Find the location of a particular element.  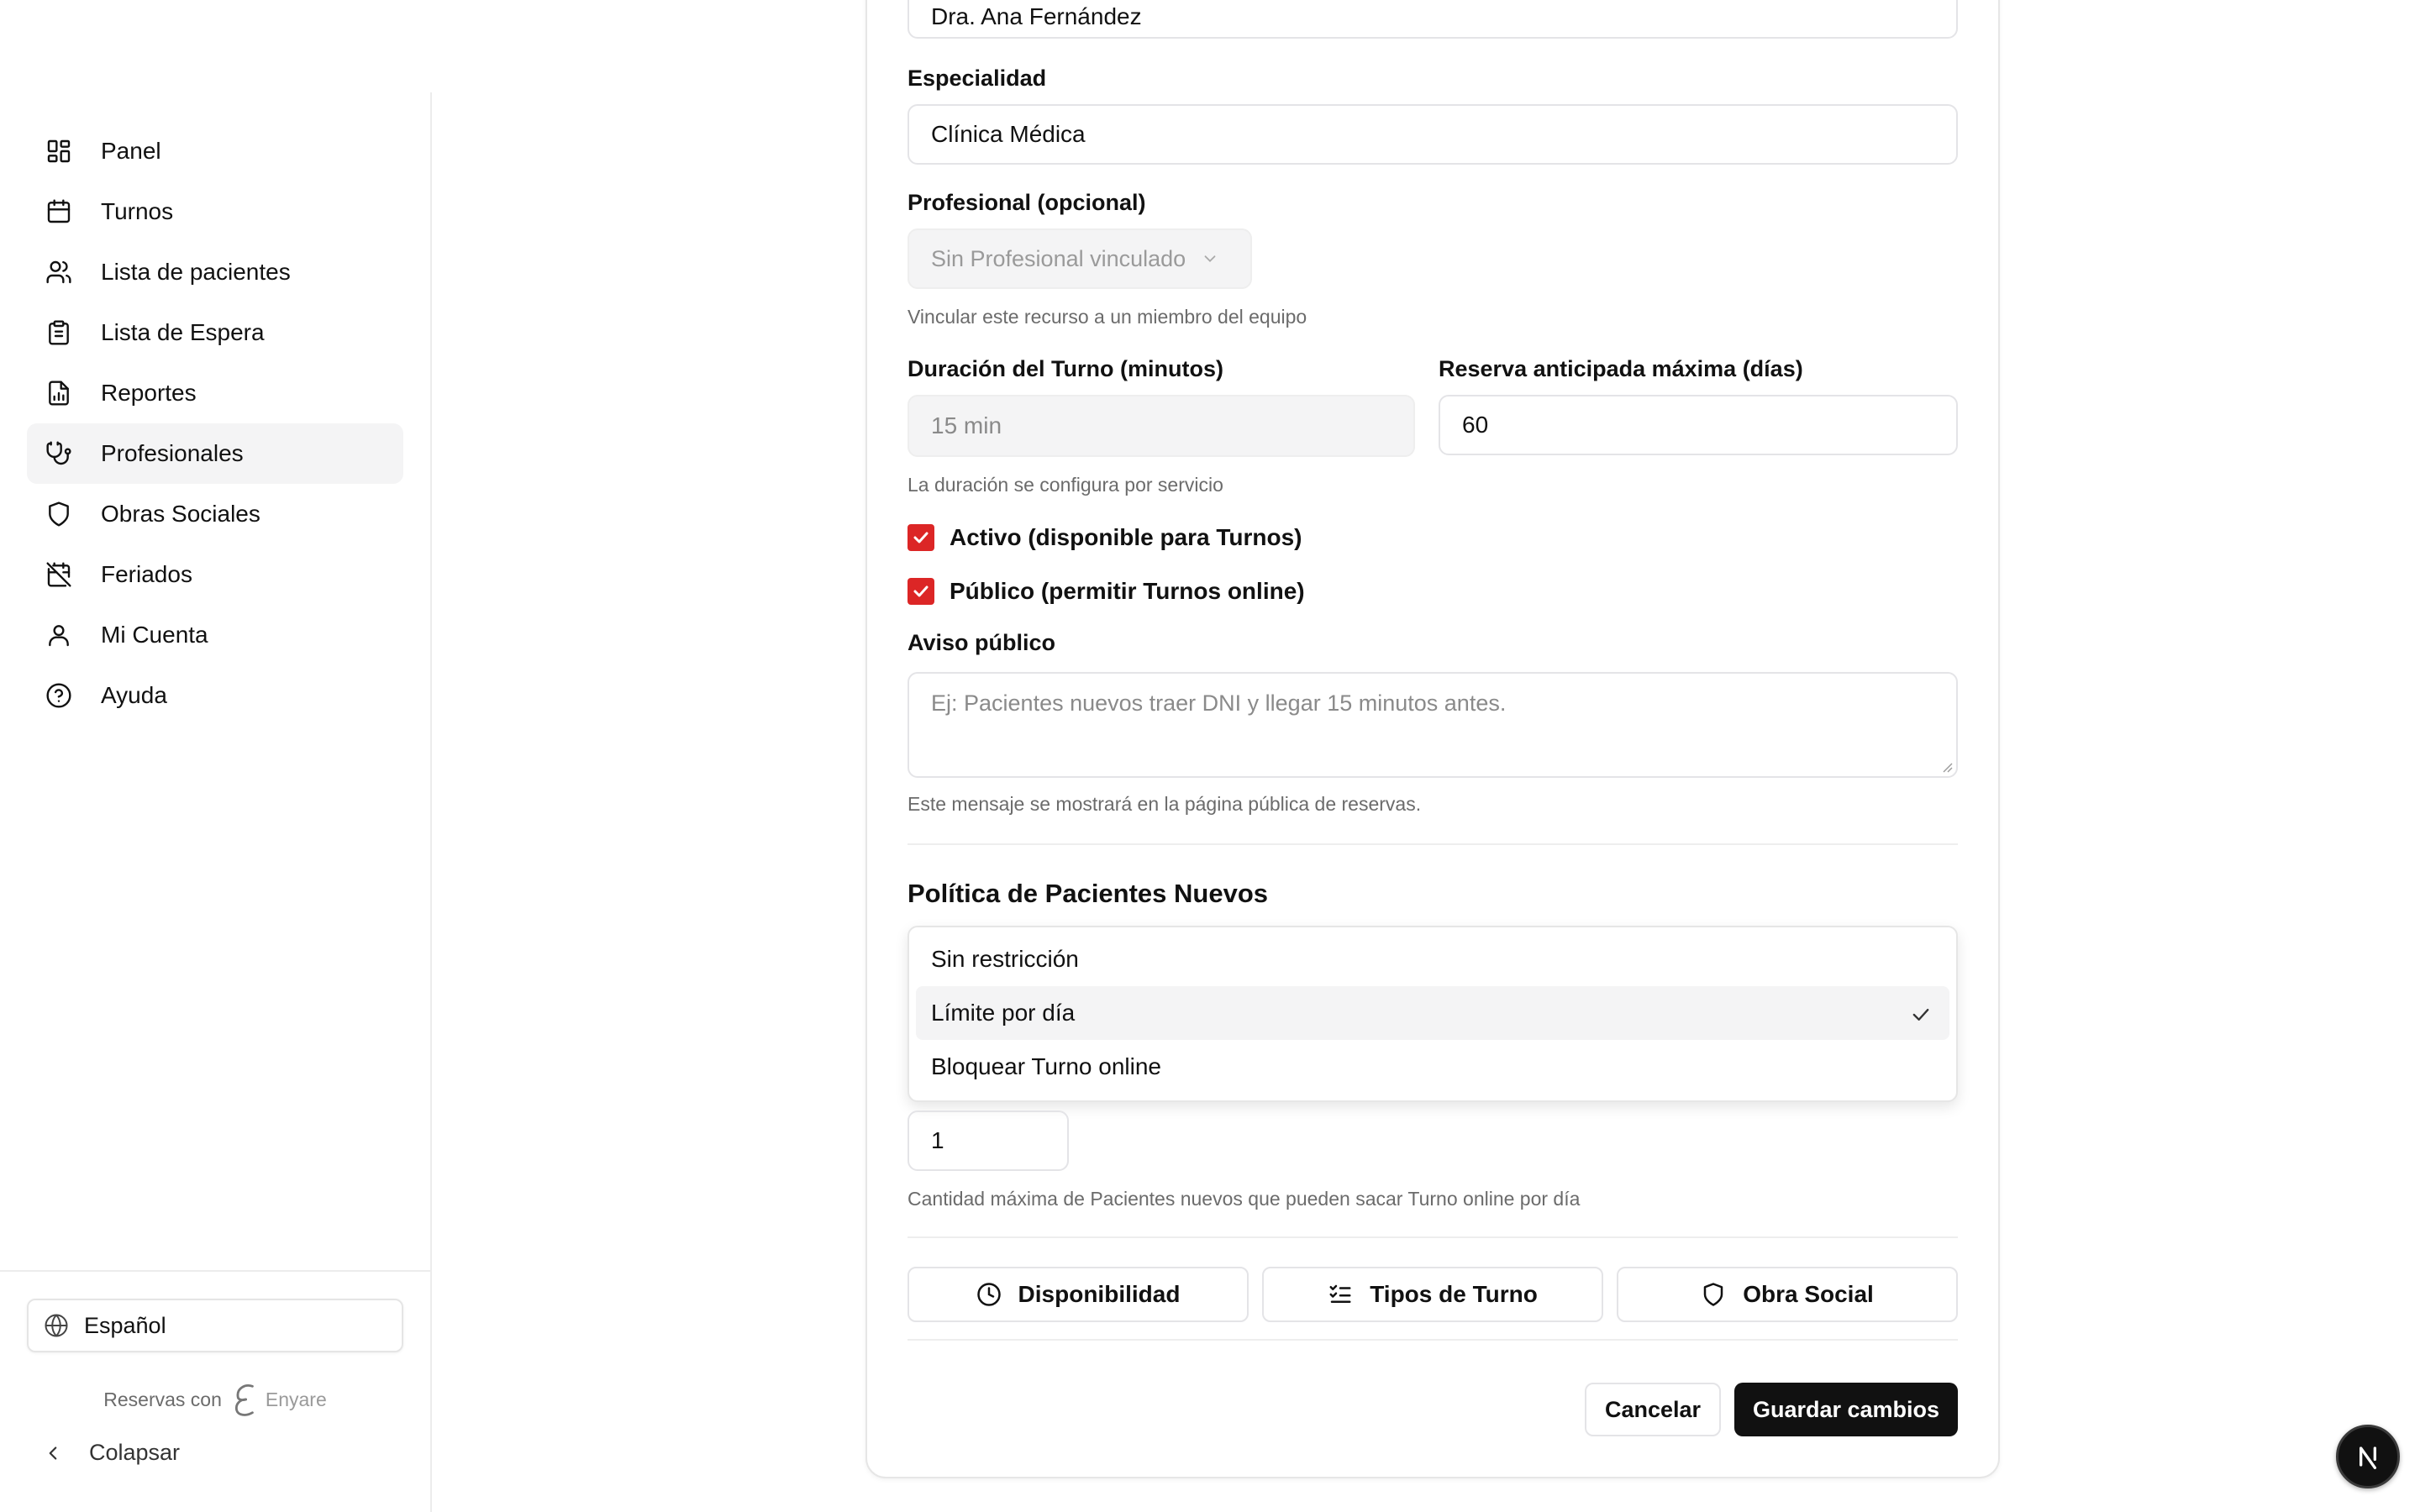

sidebar-item-label: Ayuda is located at coordinates (134, 695).